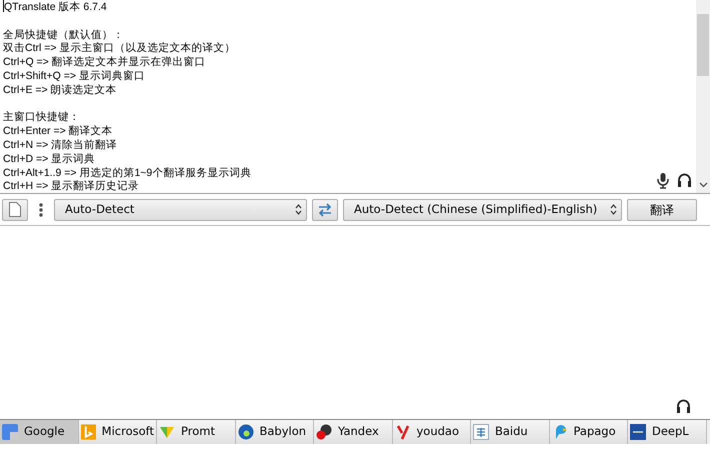 The image size is (710, 449). What do you see at coordinates (60, 91) in the screenshot?
I see `shortcut-line: Ctrl+E => 朗读选定文本` at bounding box center [60, 91].